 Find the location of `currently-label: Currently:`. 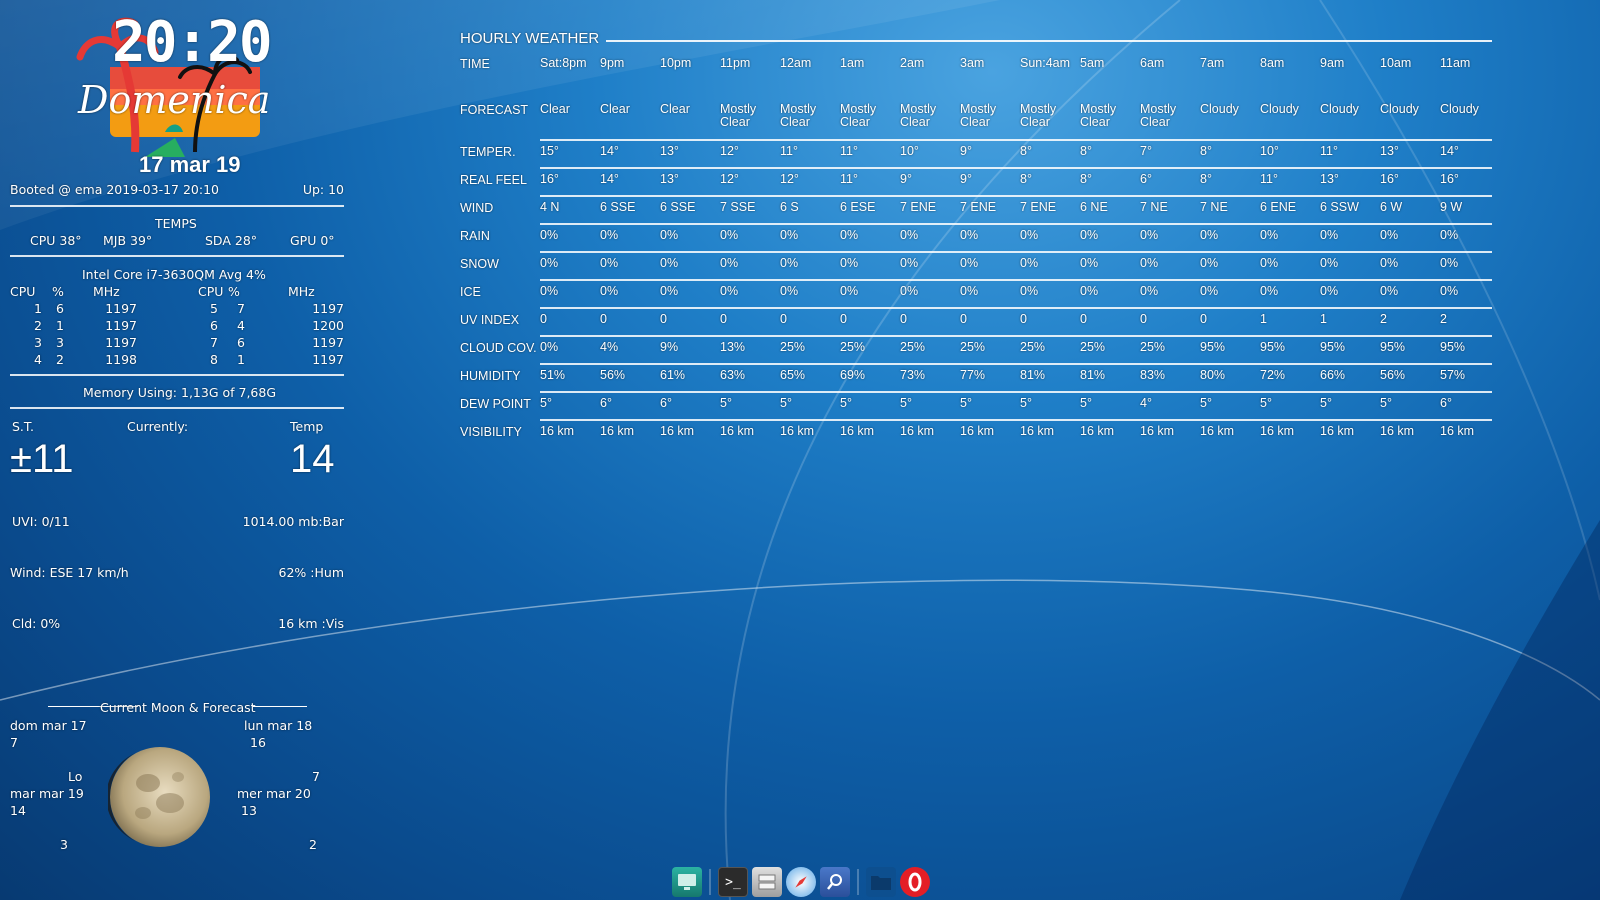

currently-label: Currently: is located at coordinates (158, 426).